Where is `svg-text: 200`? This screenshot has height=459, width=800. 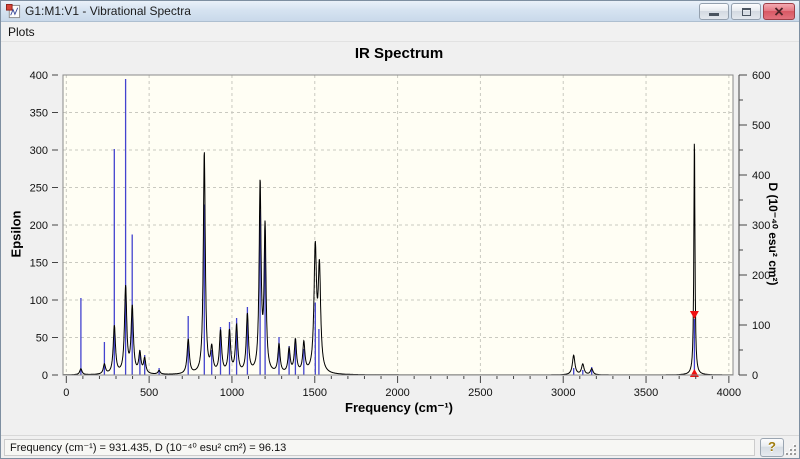 svg-text: 200 is located at coordinates (39, 226).